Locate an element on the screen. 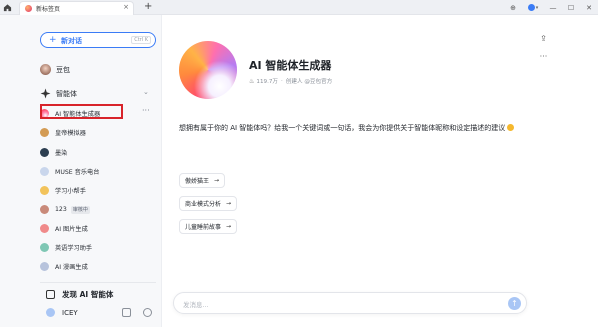  agent-hero-avatar is located at coordinates (208, 70).